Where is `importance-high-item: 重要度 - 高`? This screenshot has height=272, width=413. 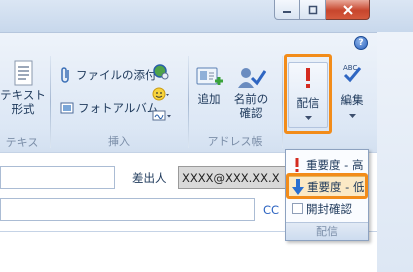 importance-high-item: 重要度 - 高 is located at coordinates (327, 164).